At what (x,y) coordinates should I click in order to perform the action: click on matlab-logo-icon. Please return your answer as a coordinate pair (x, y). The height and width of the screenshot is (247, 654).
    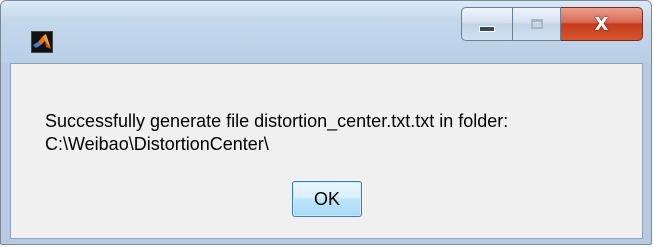
    Looking at the image, I should click on (42, 42).